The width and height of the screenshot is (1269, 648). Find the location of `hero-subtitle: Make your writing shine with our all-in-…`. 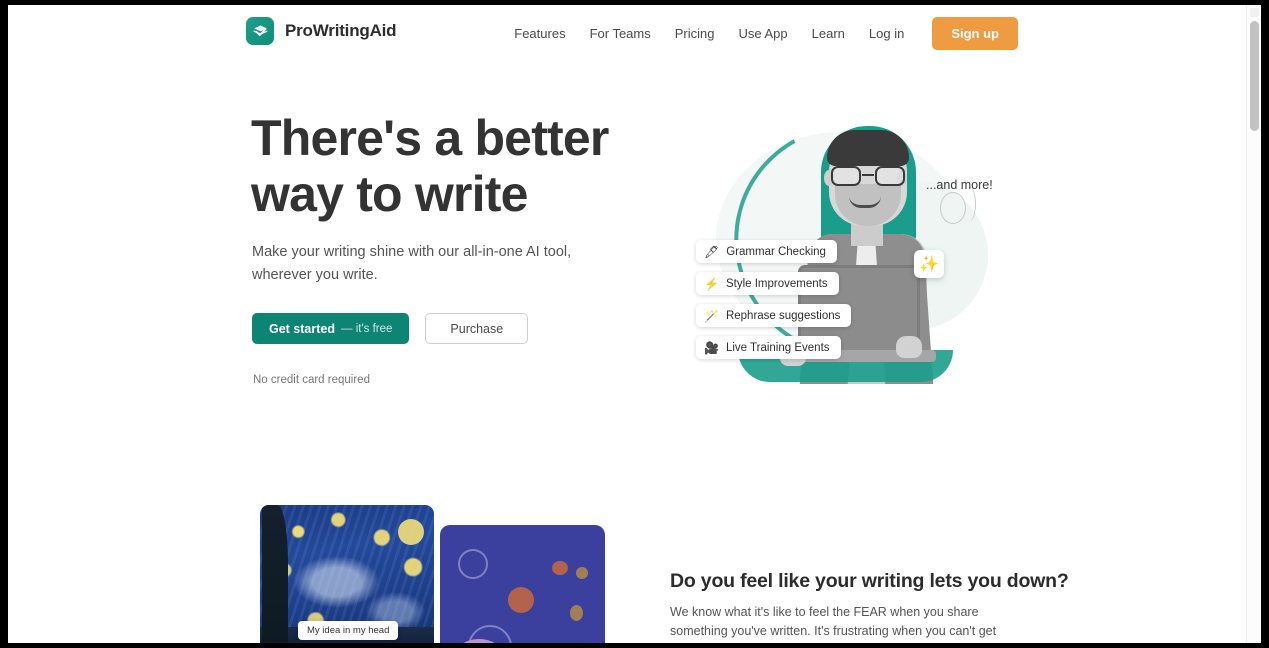

hero-subtitle: Make your writing shine with our all-in-… is located at coordinates (412, 263).